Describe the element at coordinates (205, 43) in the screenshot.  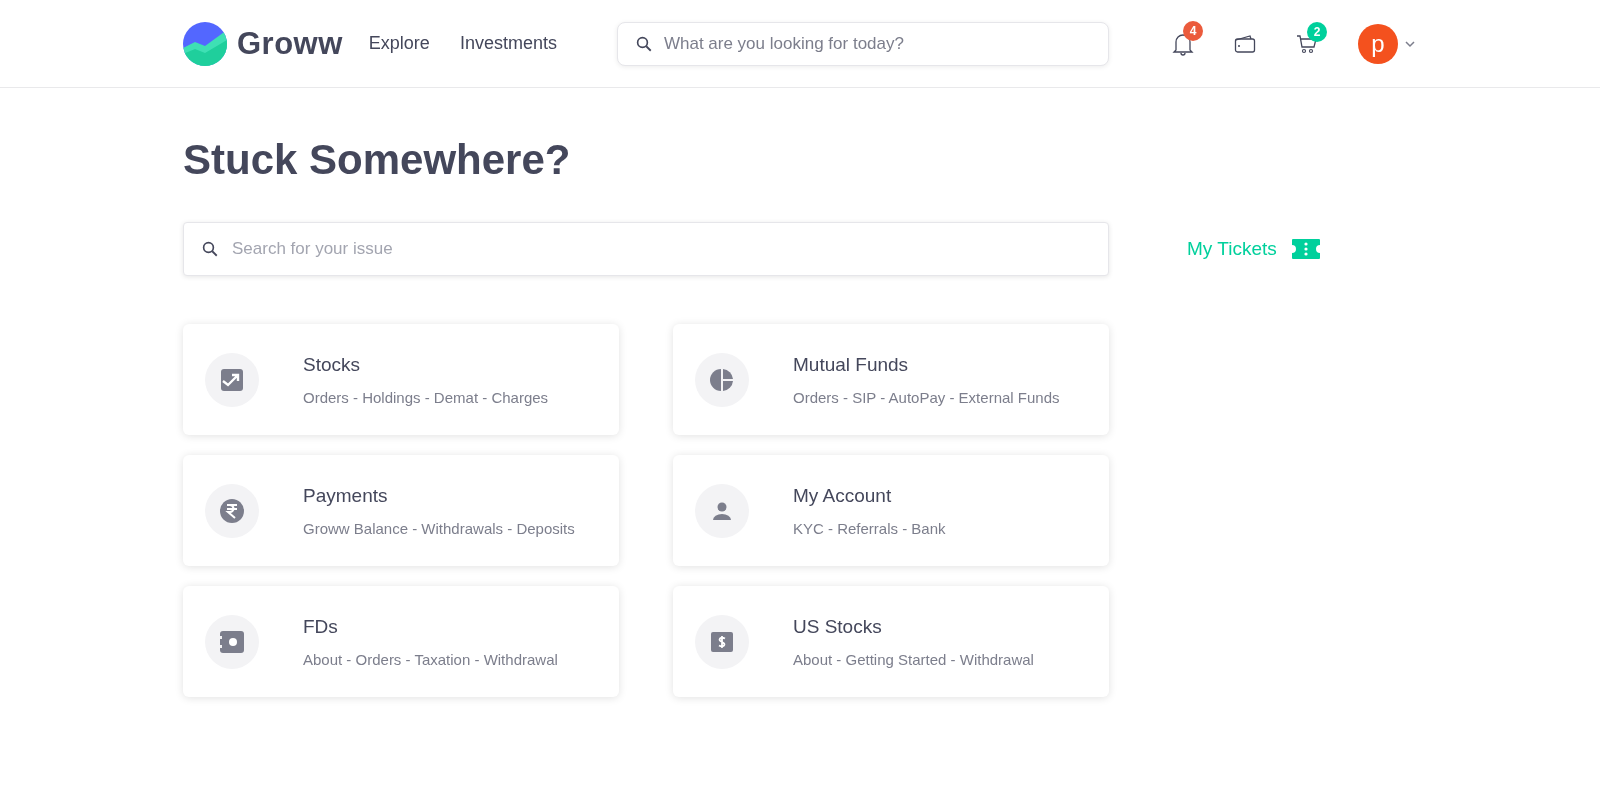
I see `logo-icon` at that location.